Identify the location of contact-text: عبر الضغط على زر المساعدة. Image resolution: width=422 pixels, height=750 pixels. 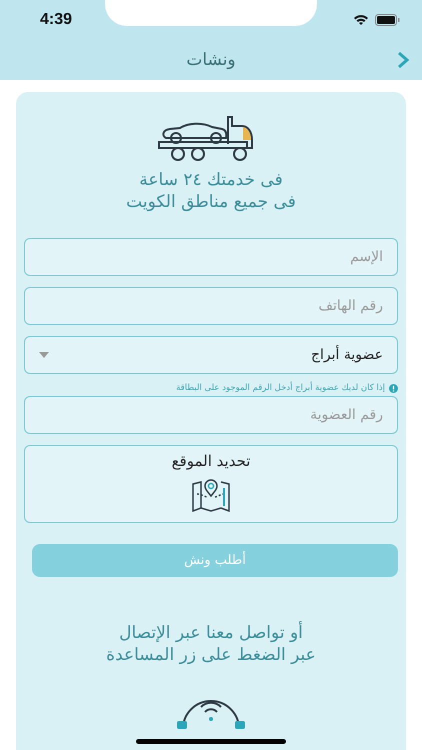
(211, 655).